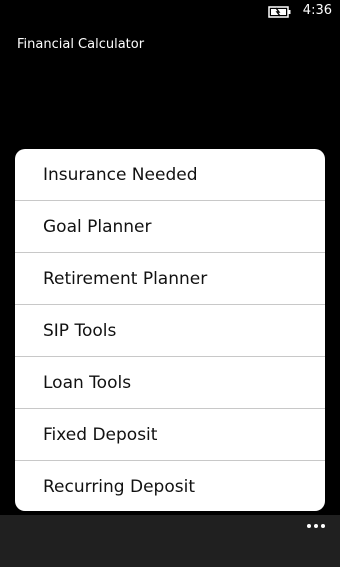 This screenshot has width=340, height=567. Describe the element at coordinates (100, 434) in the screenshot. I see `menu-item-label: Fixed Deposit` at that location.